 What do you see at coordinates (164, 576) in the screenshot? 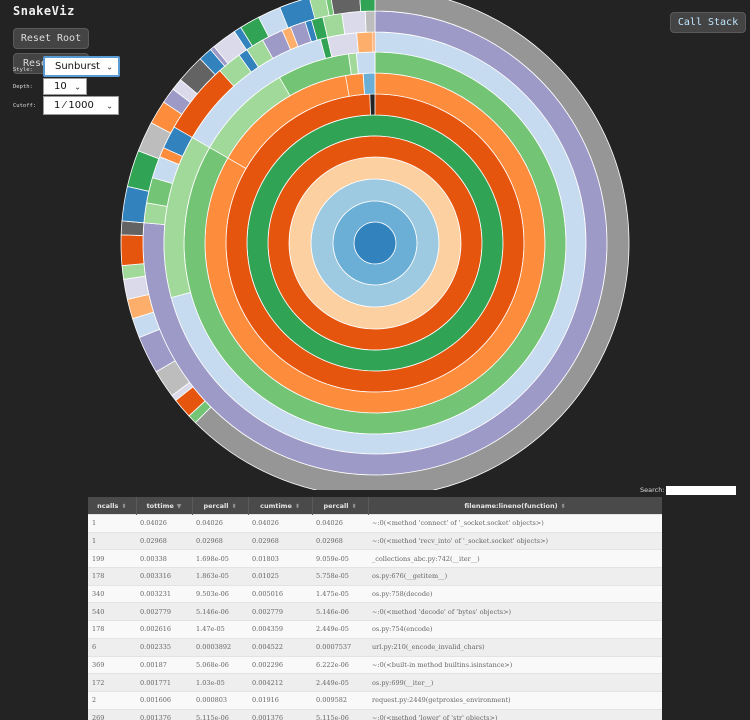
I see `table-cell: 0.003316` at bounding box center [164, 576].